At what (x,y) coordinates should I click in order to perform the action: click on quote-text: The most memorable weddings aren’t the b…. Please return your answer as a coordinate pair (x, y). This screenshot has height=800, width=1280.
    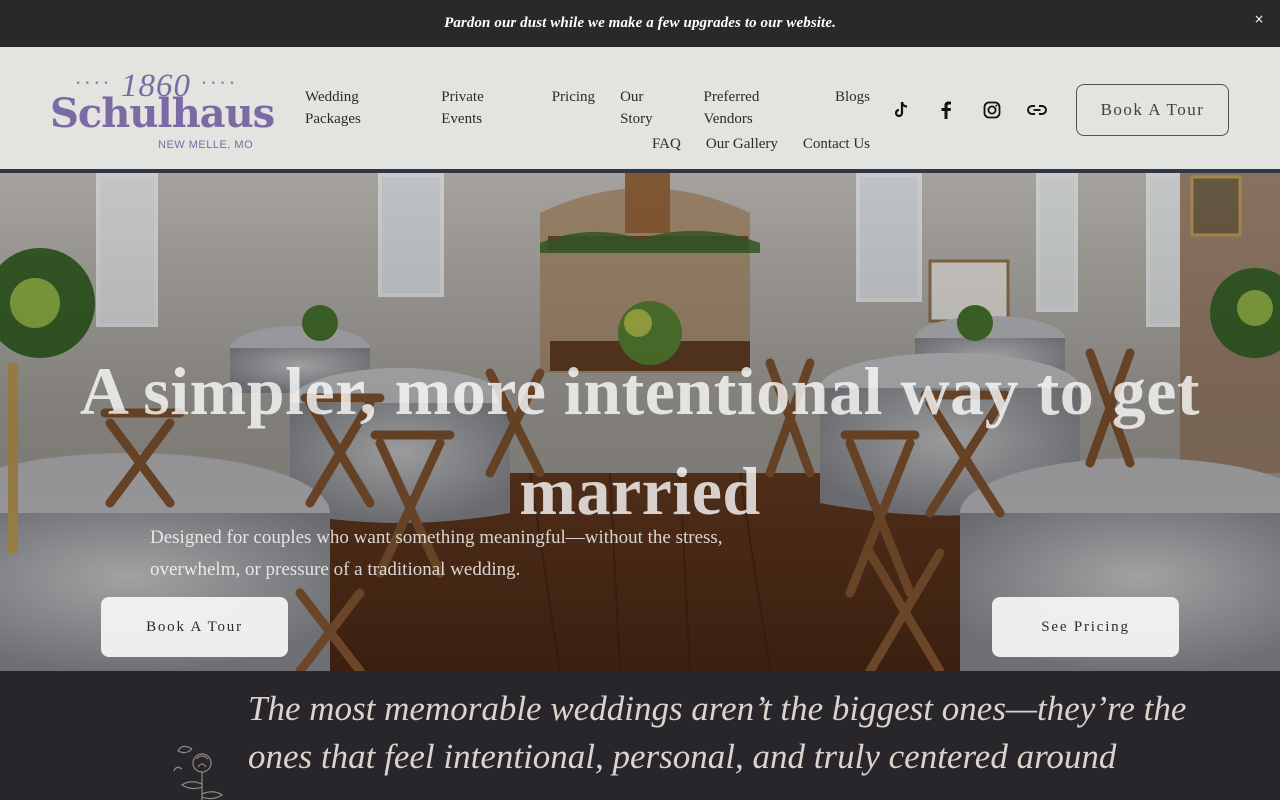
    Looking at the image, I should click on (717, 732).